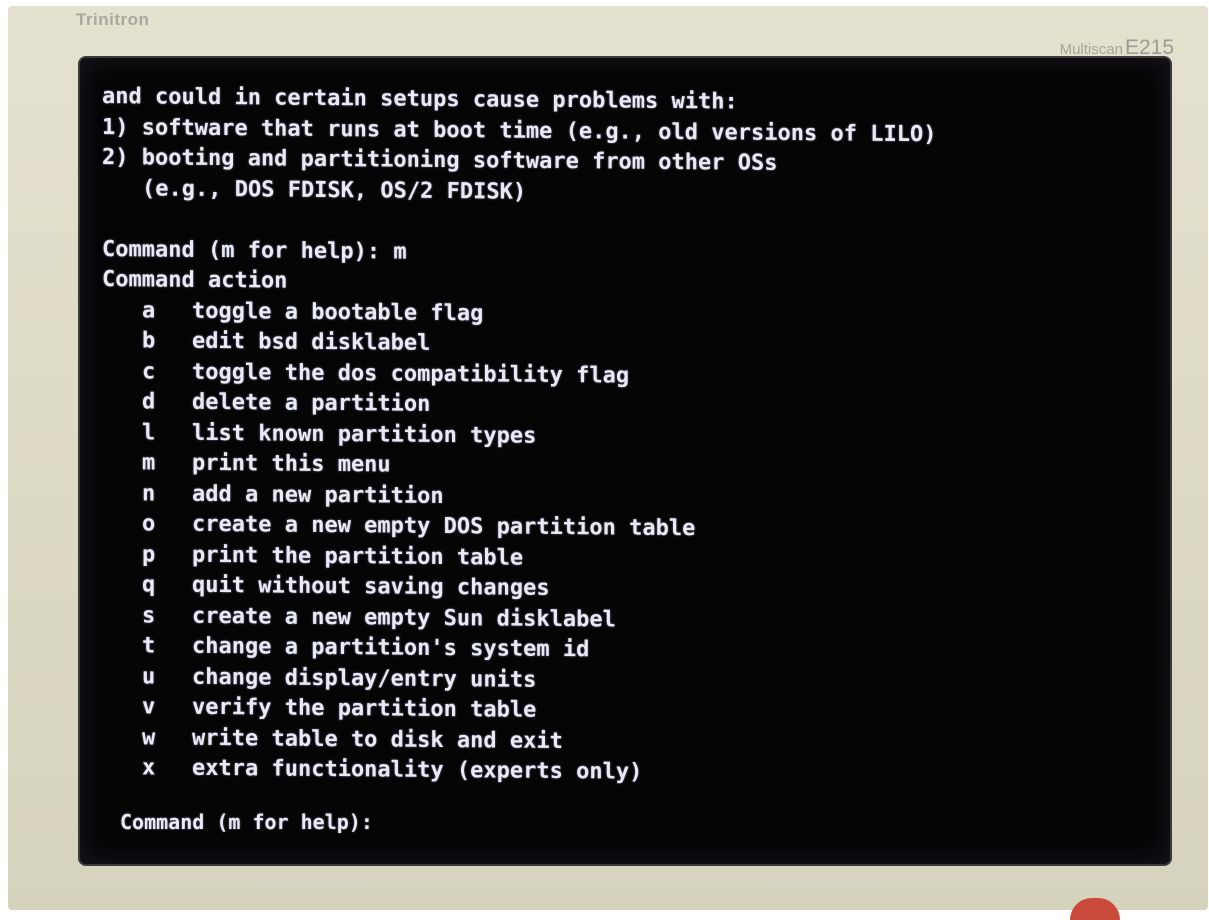 The width and height of the screenshot is (1209, 920). Describe the element at coordinates (149, 341) in the screenshot. I see `menu-item-key: b` at that location.